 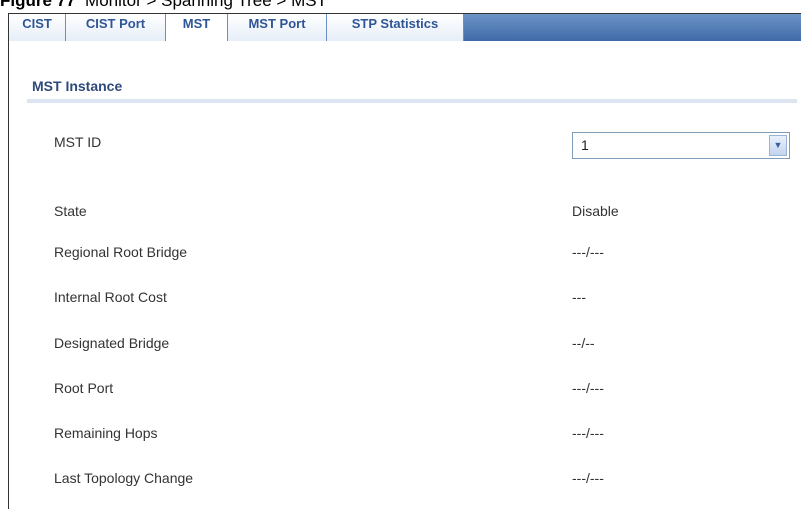 What do you see at coordinates (197, 27) in the screenshot?
I see `tab-mst: MST` at bounding box center [197, 27].